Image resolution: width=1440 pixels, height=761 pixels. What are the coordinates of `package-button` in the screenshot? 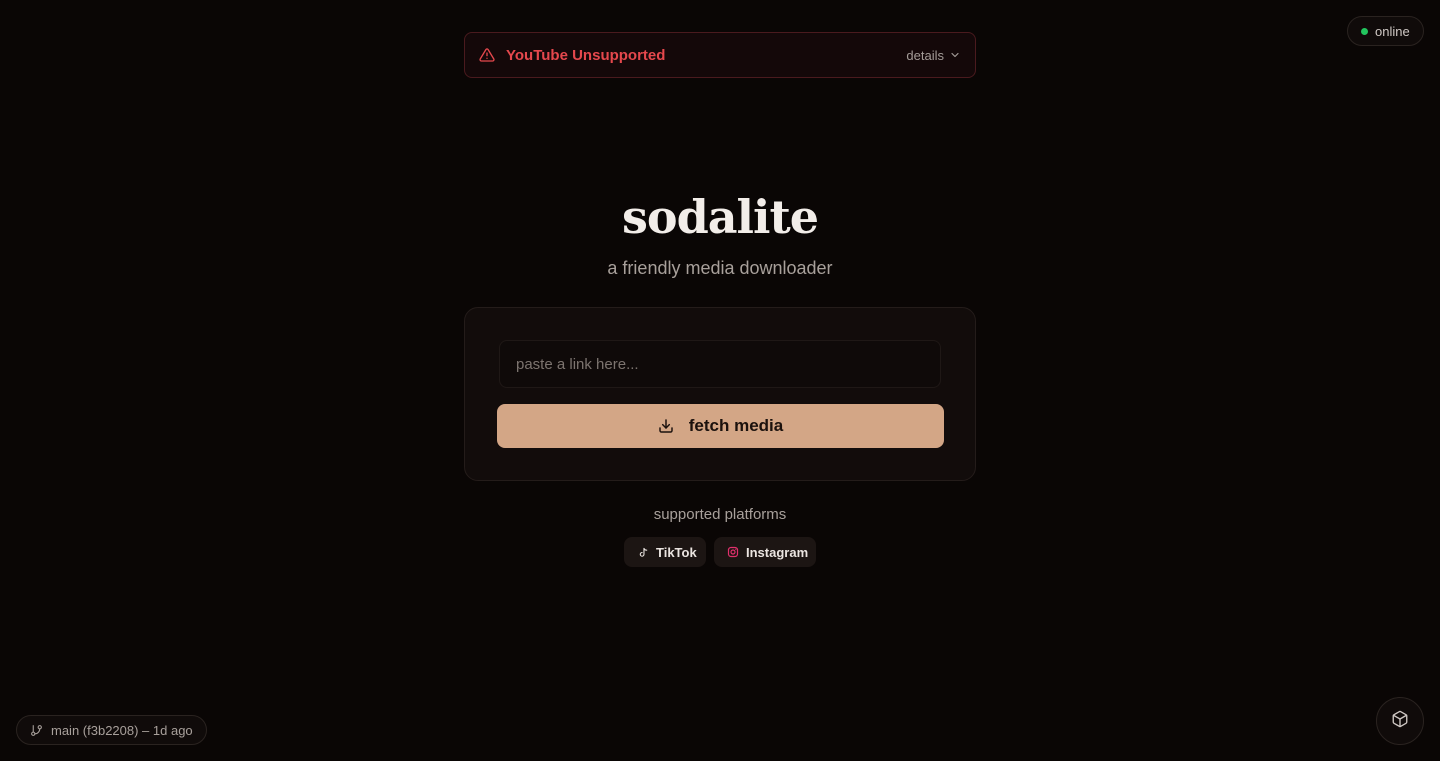 It's located at (1400, 721).